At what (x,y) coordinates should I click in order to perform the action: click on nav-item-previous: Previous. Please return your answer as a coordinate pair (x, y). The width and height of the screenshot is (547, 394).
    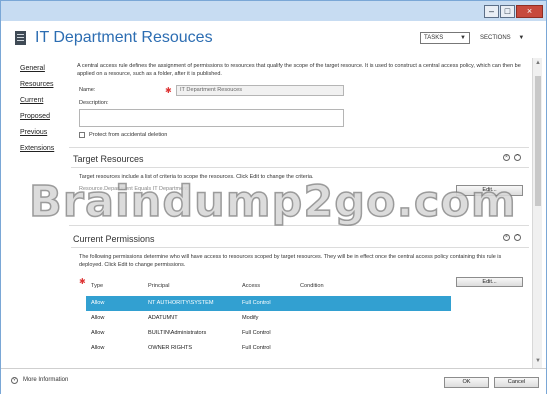
    Looking at the image, I should click on (42, 137).